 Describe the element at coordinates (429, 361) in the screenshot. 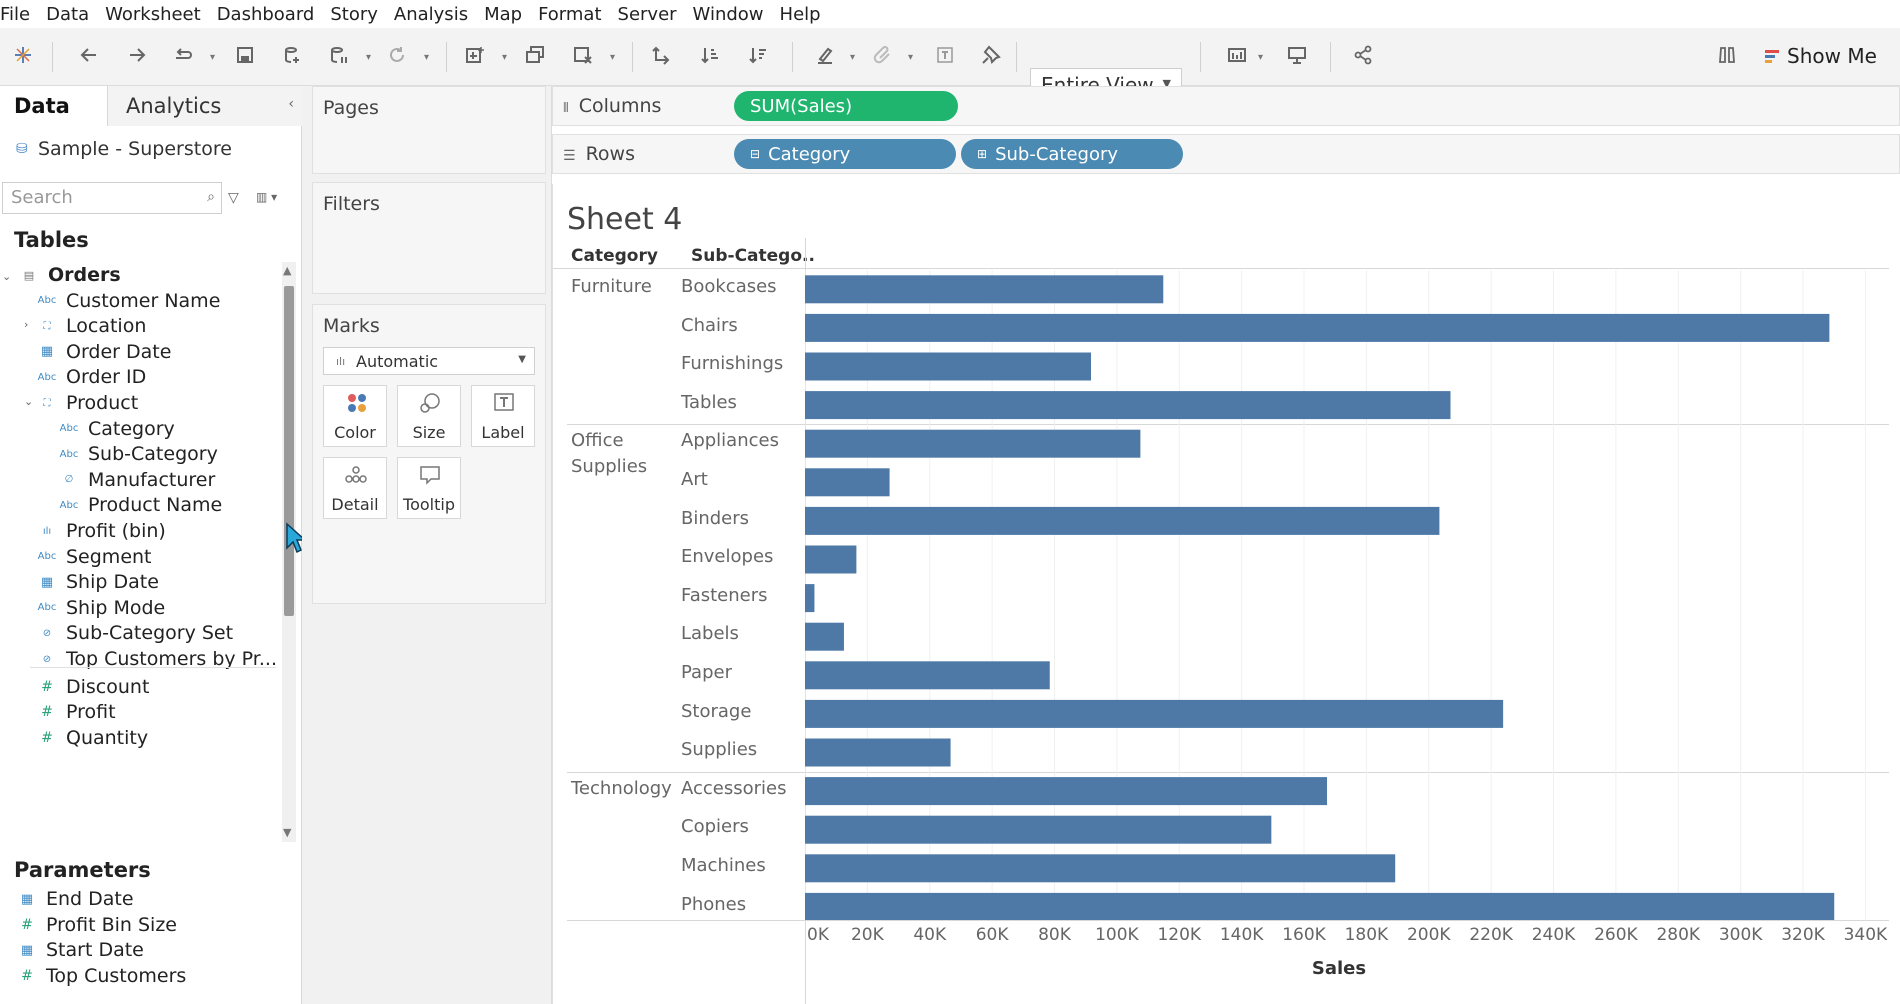

I see `mark-type-select: ılı Automatic ▼` at that location.